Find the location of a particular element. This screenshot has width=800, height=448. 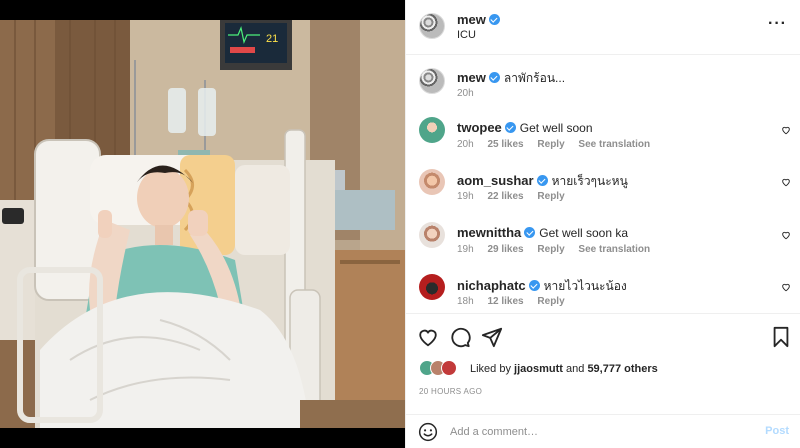

comment-icon is located at coordinates (460, 337).